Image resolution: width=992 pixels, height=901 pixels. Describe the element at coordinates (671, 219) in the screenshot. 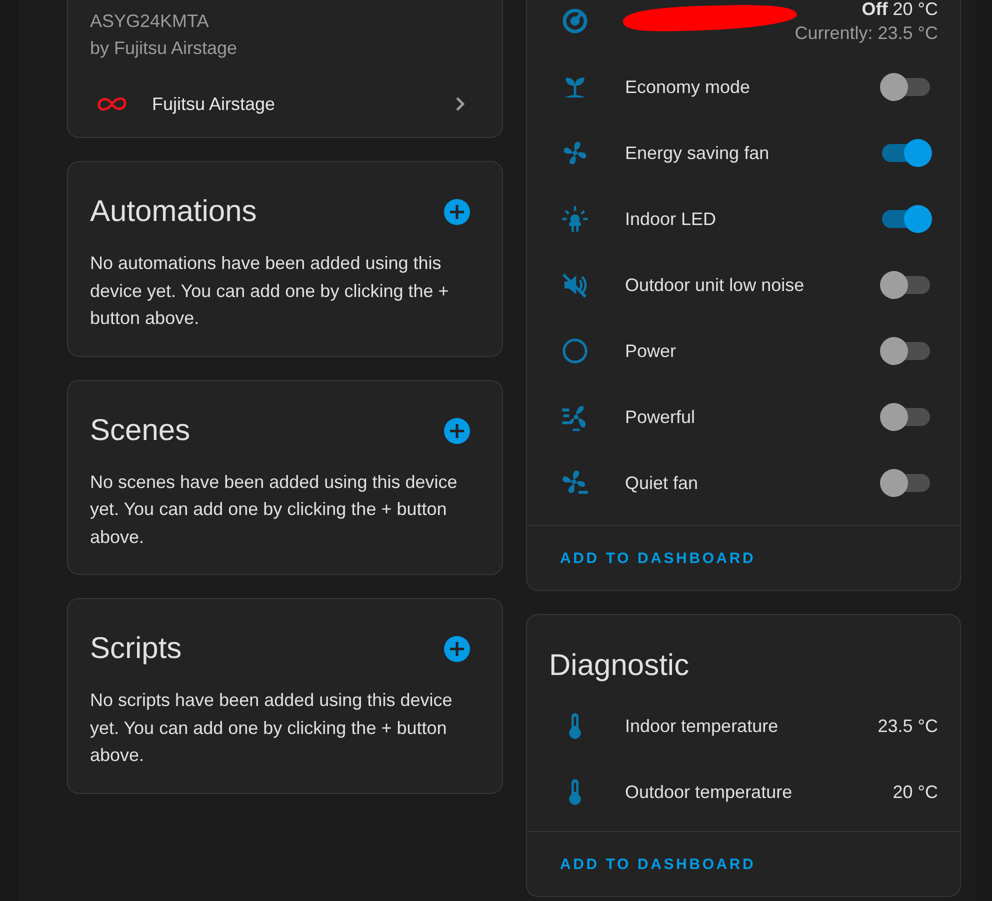

I see `entity-name: Indoor LED` at that location.